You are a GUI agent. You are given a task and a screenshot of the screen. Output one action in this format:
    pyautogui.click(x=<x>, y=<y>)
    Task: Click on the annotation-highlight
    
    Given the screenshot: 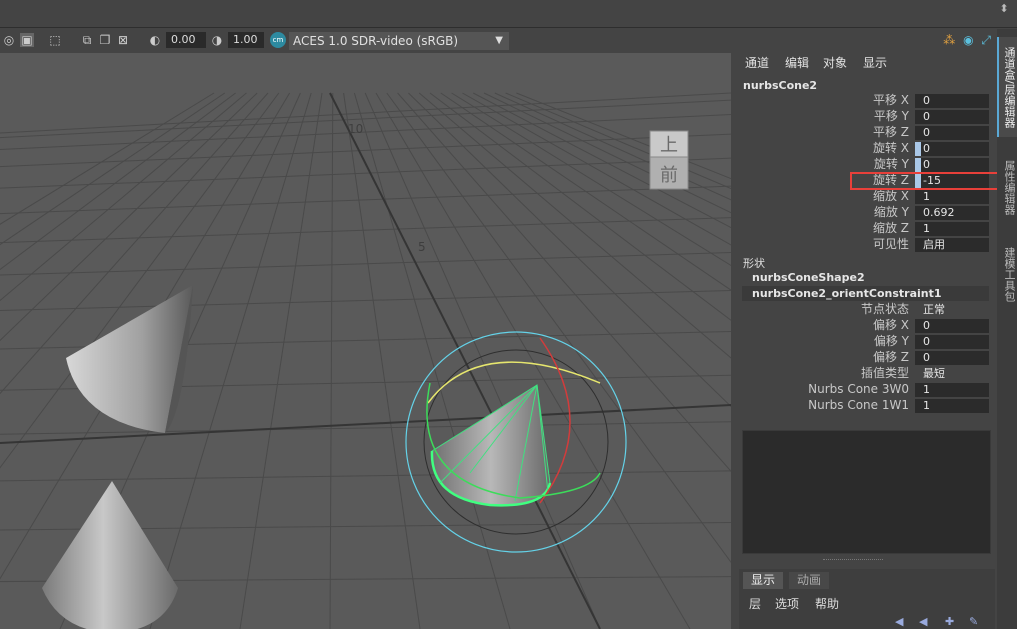 What is the action you would take?
    pyautogui.click(x=933, y=181)
    